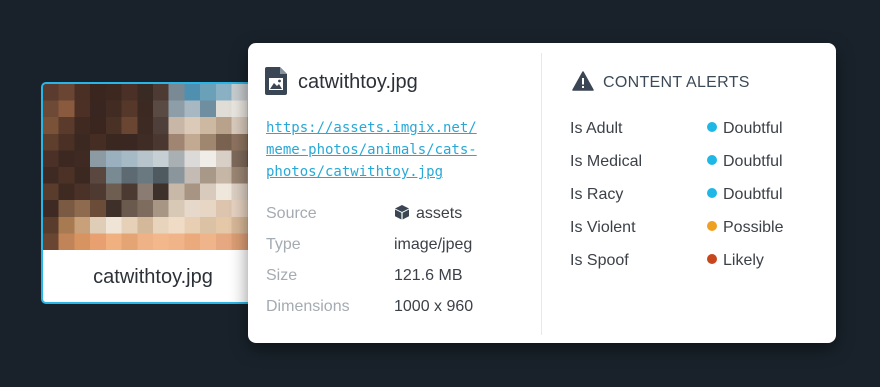  What do you see at coordinates (153, 276) in the screenshot?
I see `thumbnail-caption: catwithtoy.jpg` at bounding box center [153, 276].